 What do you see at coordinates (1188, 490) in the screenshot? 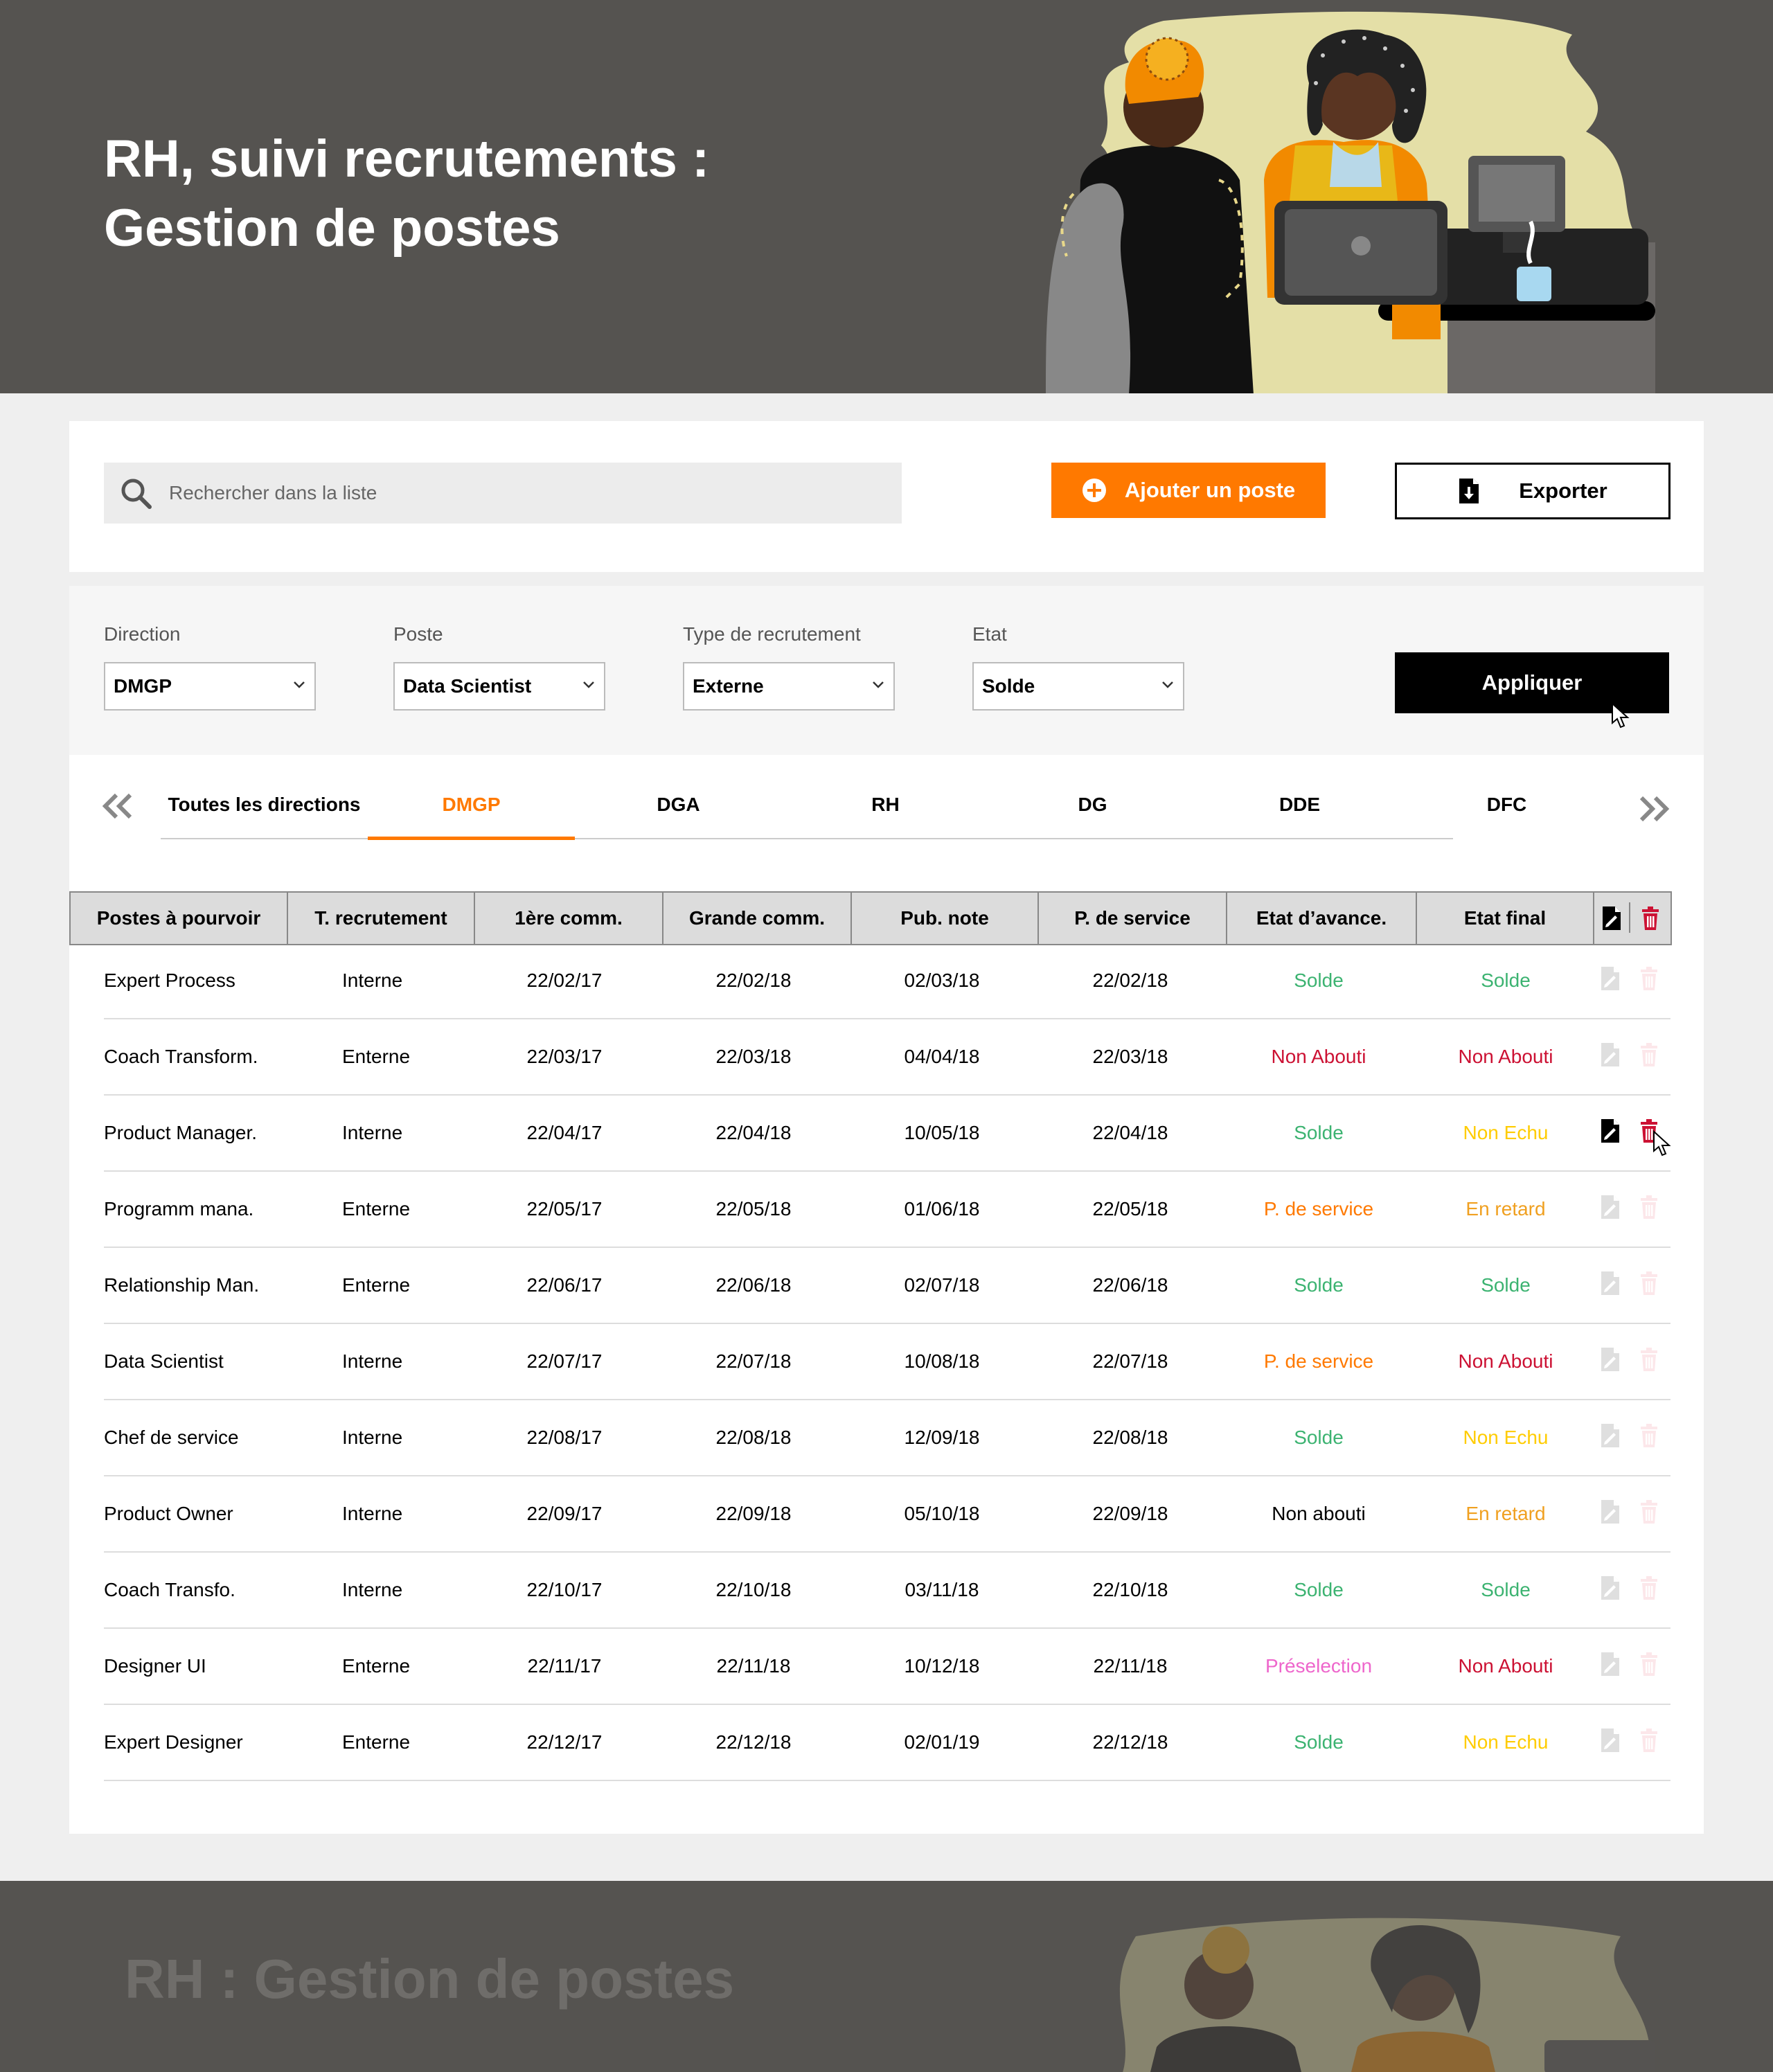
I see `add-post-button: Ajouter un poste` at bounding box center [1188, 490].